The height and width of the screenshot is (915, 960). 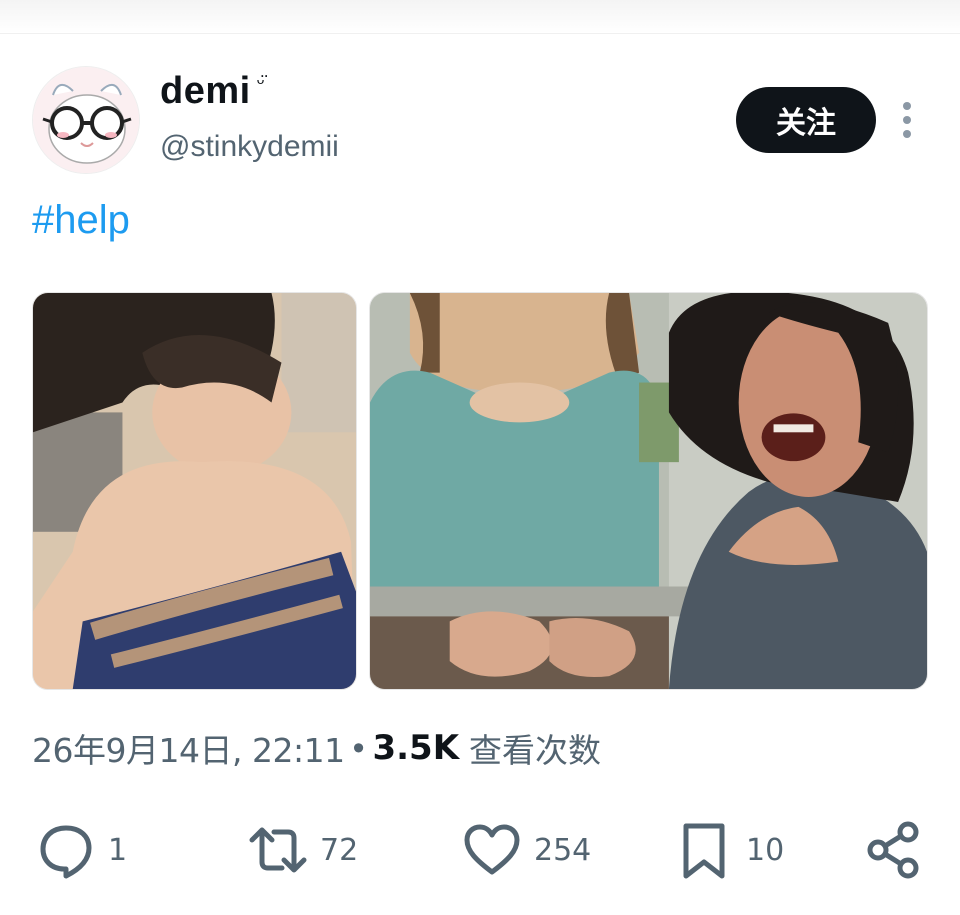 I want to click on repost-button: 72, so click(x=303, y=850).